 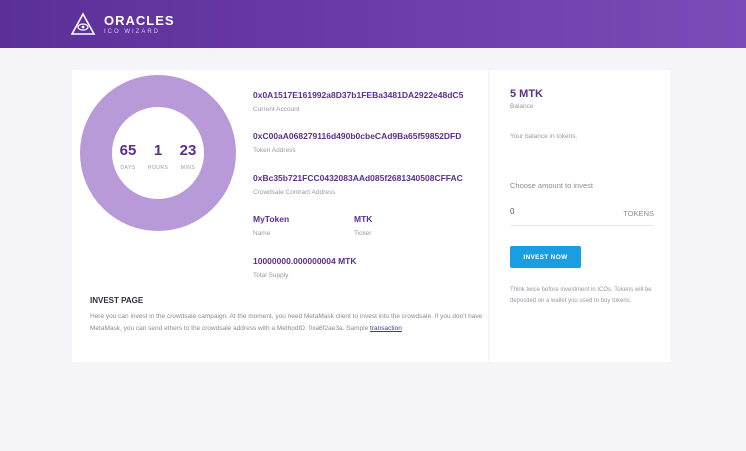 I want to click on countdown-mins: 23 MINS, so click(x=188, y=157).